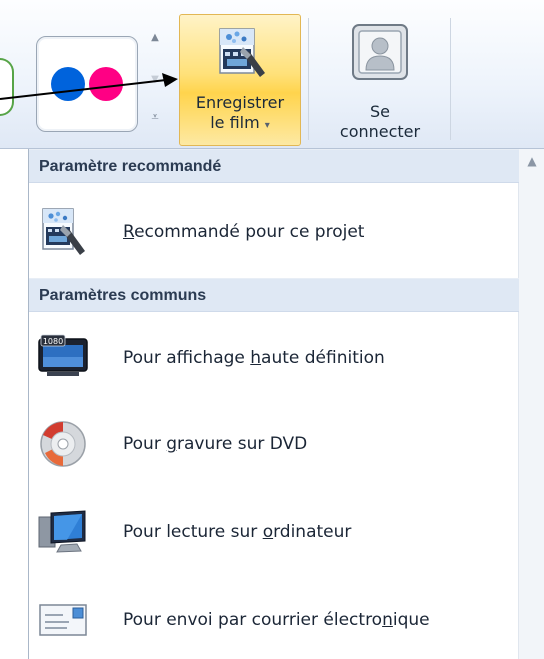 Image resolution: width=544 pixels, height=659 pixels. I want to click on menu-item-email: Pour envoi par courrier électronique, so click(274, 620).